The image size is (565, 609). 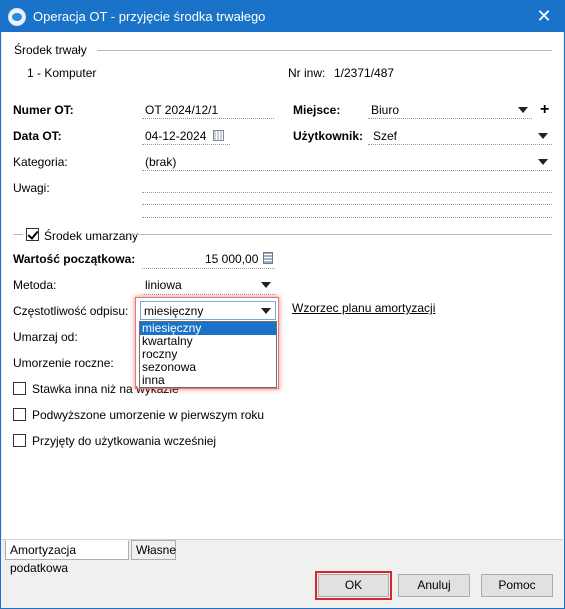 What do you see at coordinates (364, 73) in the screenshot?
I see `nr-inw-value: 1/2371/487` at bounding box center [364, 73].